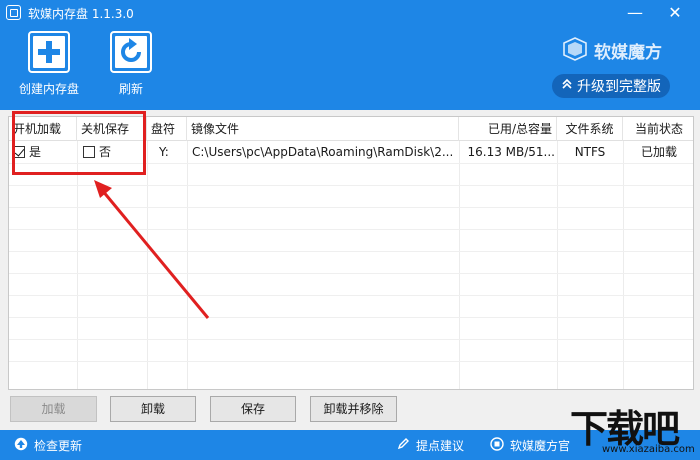 Image resolution: width=700 pixels, height=460 pixels. I want to click on load-button: 加载, so click(53, 409).